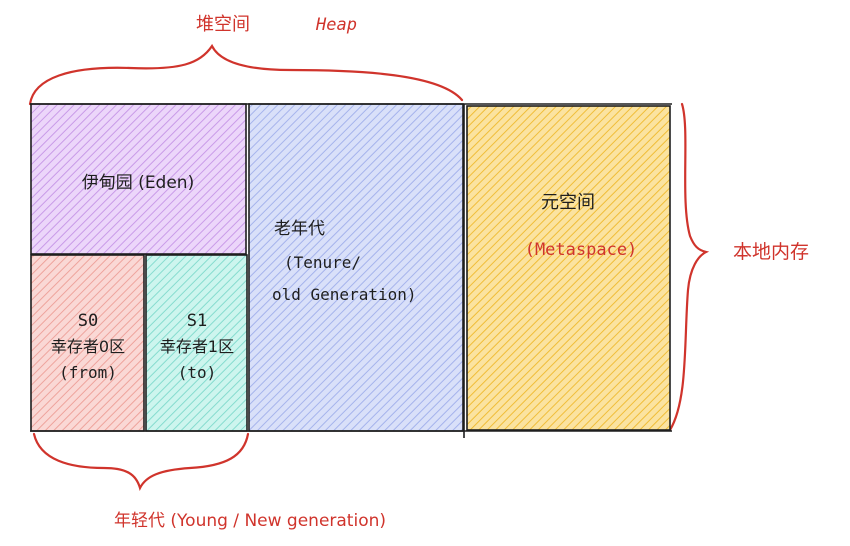 The width and height of the screenshot is (850, 546). I want to click on old-gen-desc-1: (Tenure/, so click(322, 262).